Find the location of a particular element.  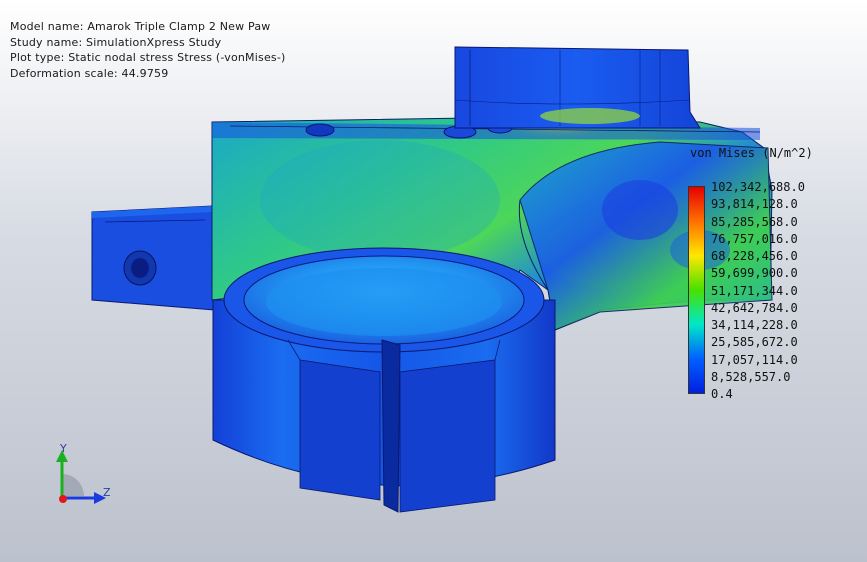

y-axis-label: Y is located at coordinates (63, 448).